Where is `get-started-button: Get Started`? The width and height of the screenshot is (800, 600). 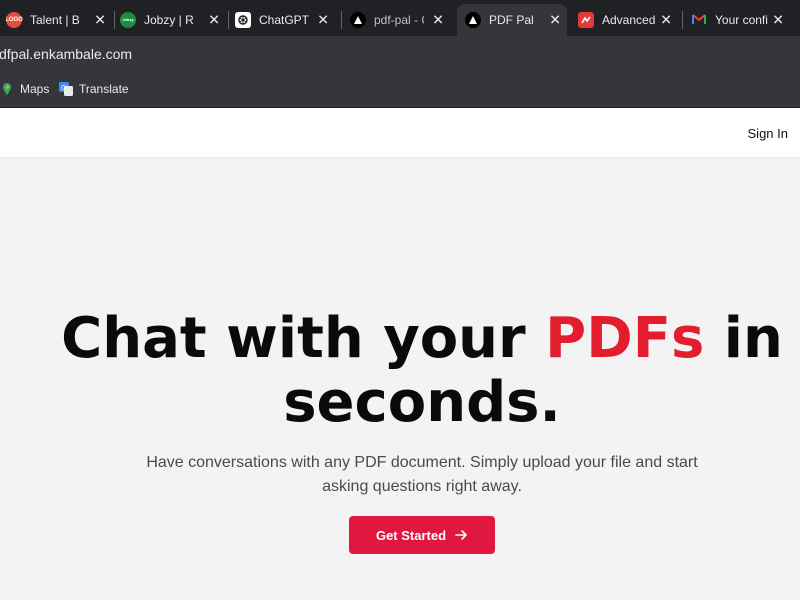
get-started-button: Get Started is located at coordinates (422, 535).